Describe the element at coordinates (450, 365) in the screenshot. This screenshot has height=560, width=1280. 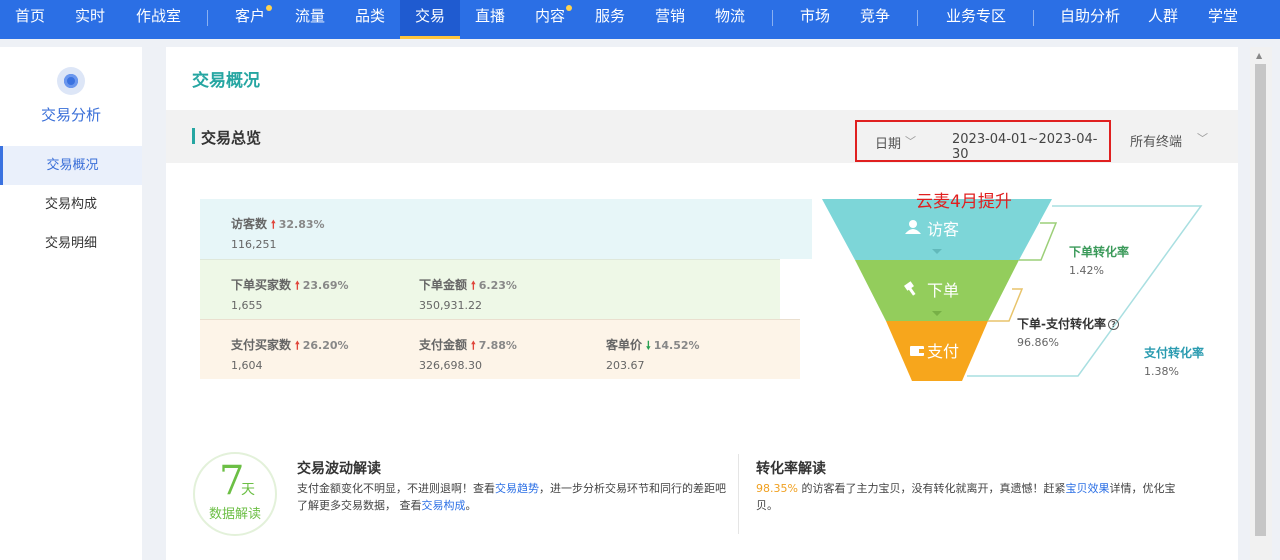
I see `stat-value: 326,698.30` at that location.